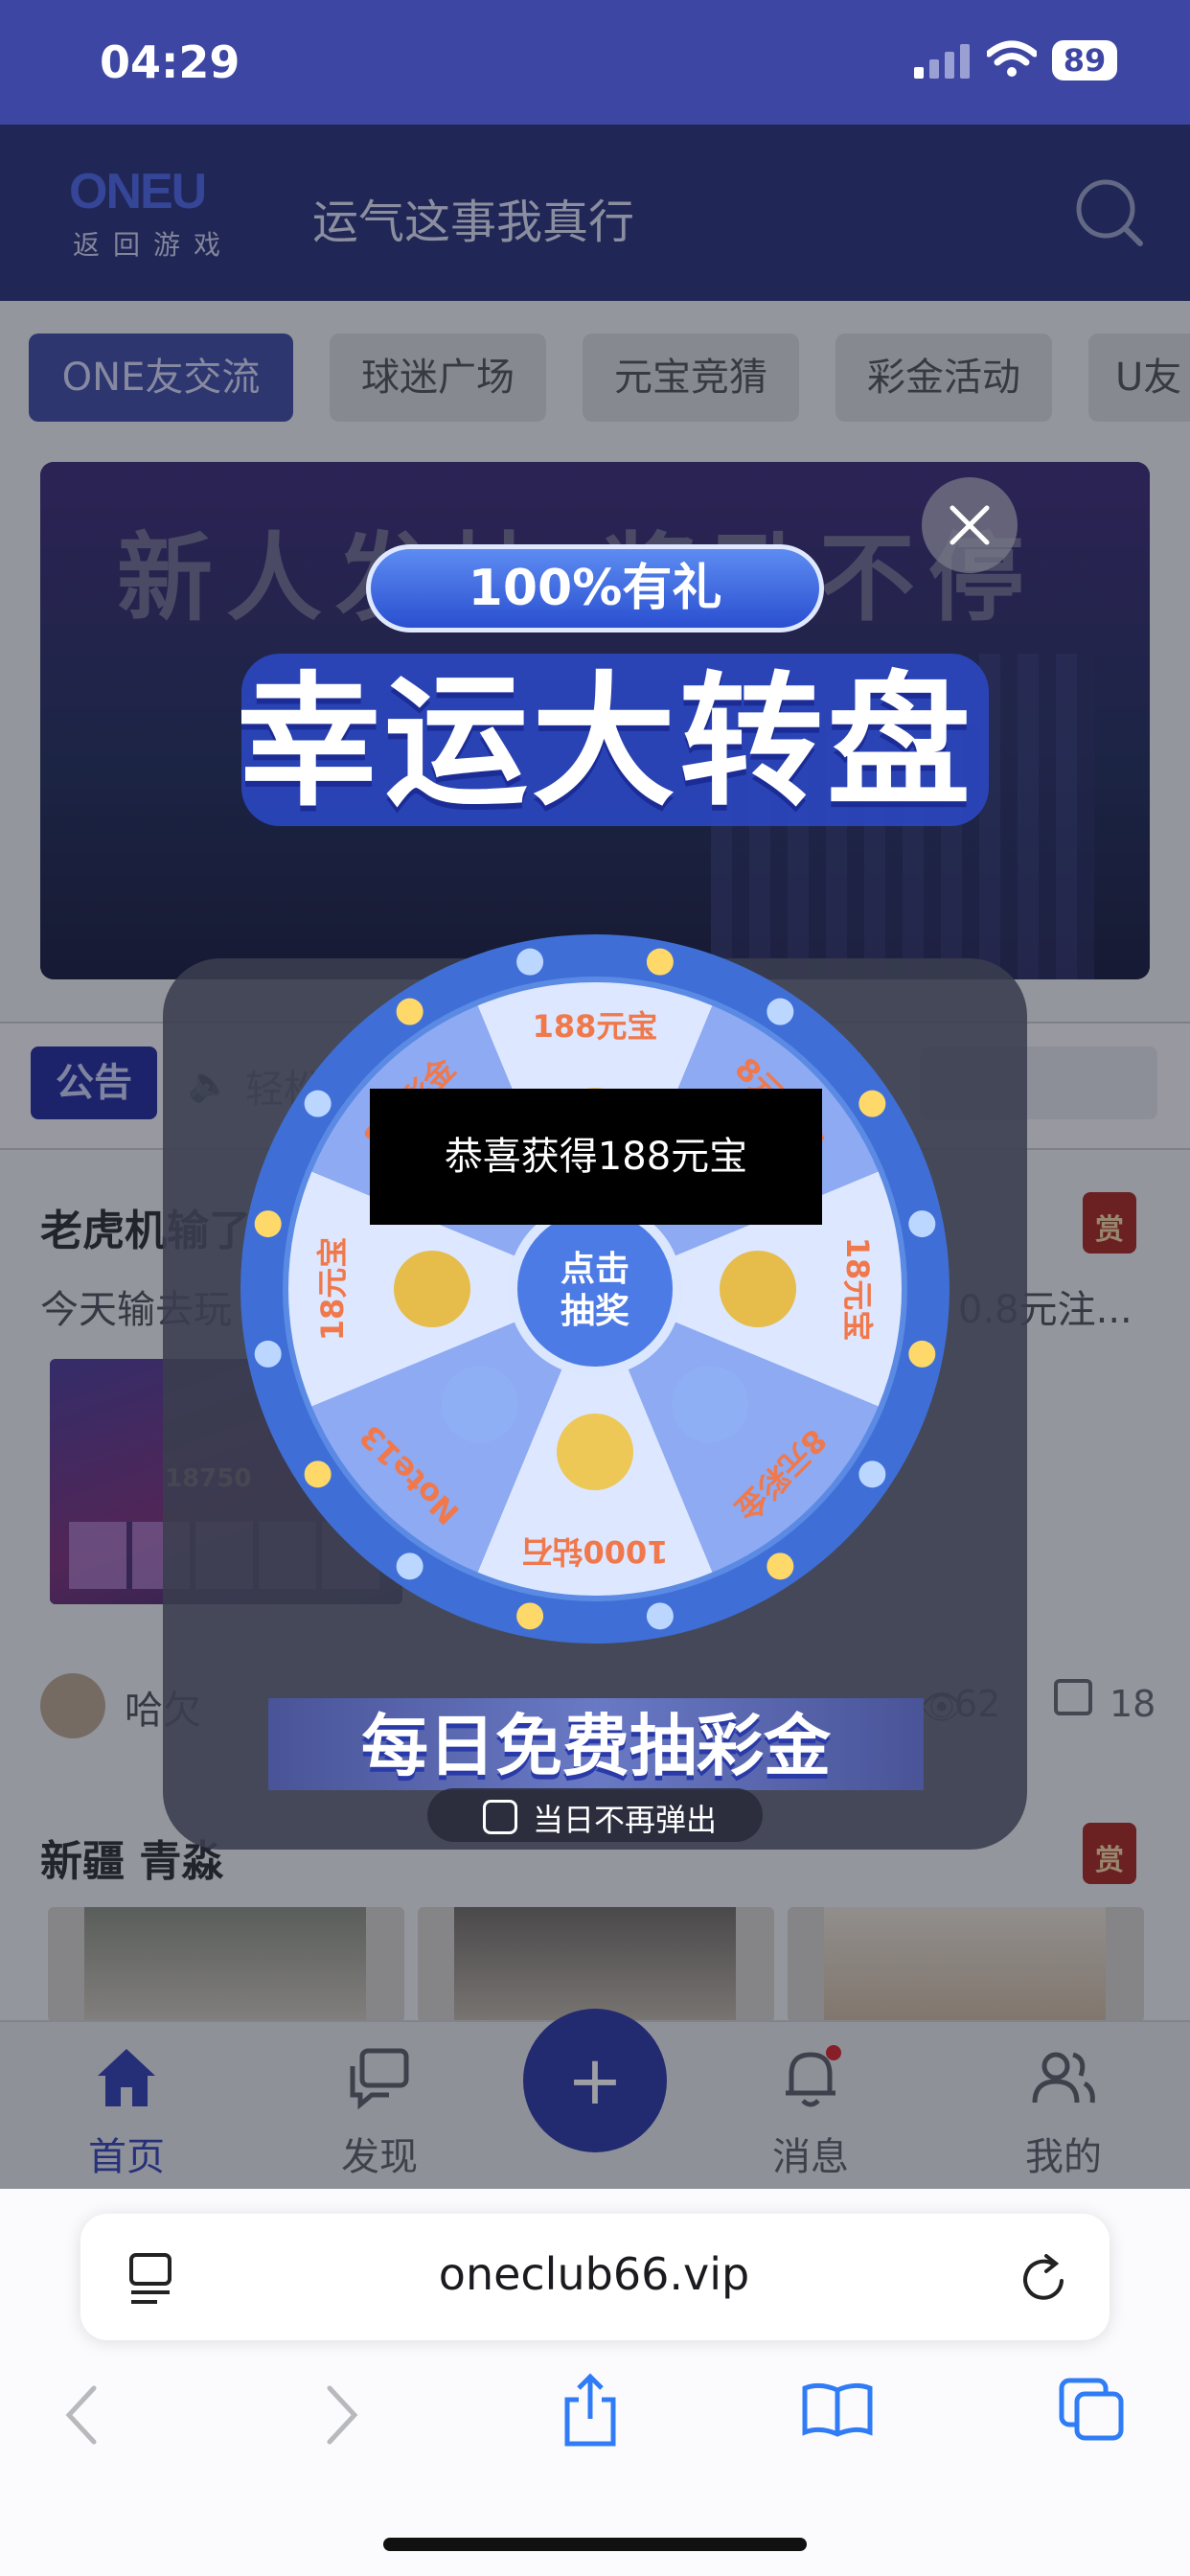  What do you see at coordinates (594, 2274) in the screenshot?
I see `url-text: oneclub66.vip` at bounding box center [594, 2274].